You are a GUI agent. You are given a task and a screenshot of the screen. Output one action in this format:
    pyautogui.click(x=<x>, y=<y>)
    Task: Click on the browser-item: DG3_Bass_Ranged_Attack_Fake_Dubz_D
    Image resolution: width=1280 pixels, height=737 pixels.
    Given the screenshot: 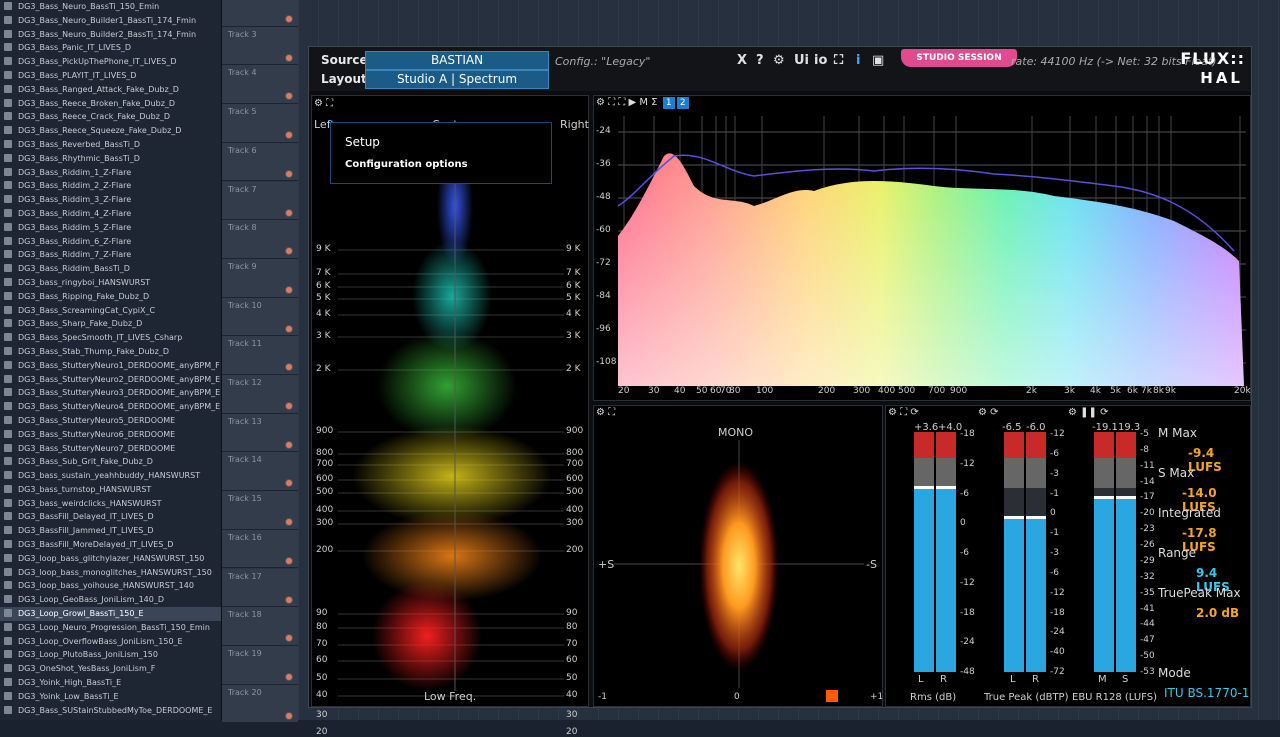 What is the action you would take?
    pyautogui.click(x=110, y=90)
    